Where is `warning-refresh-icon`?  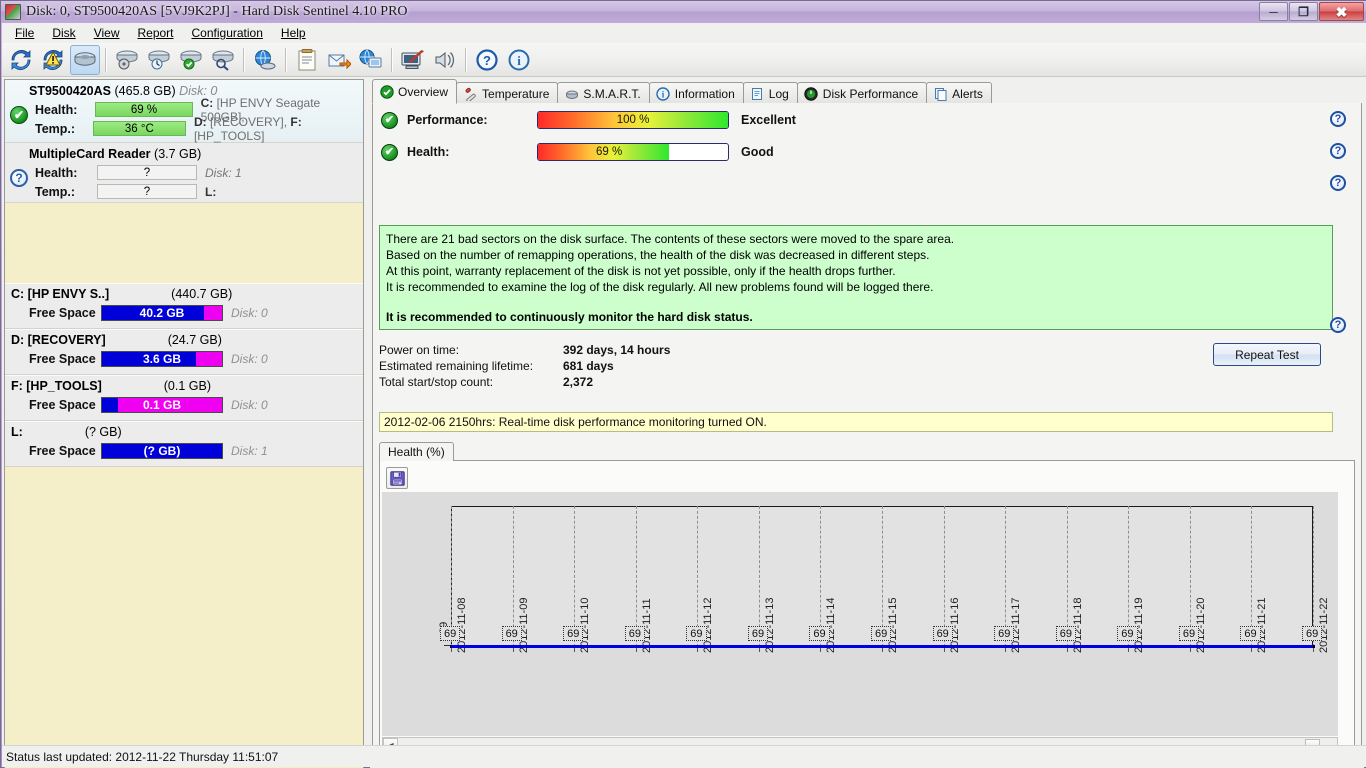 warning-refresh-icon is located at coordinates (53, 60).